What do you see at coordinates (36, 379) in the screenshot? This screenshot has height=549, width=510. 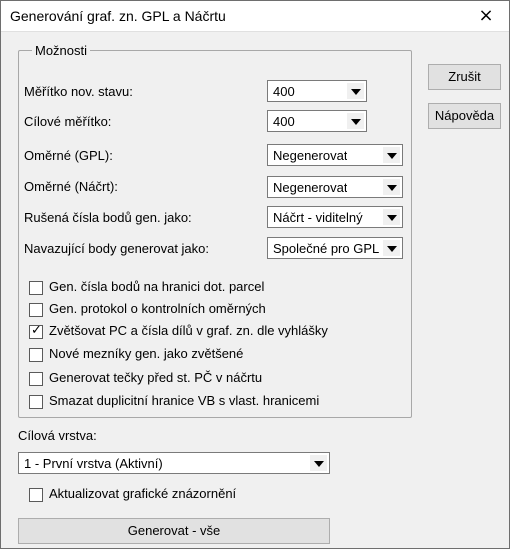 I see `checkbox-dots-before-parcel` at bounding box center [36, 379].